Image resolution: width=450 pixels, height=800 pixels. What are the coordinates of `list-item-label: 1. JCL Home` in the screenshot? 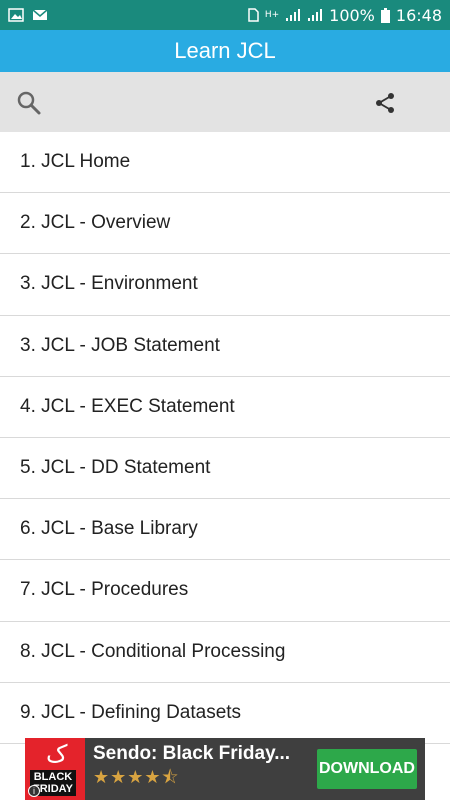 It's located at (75, 162).